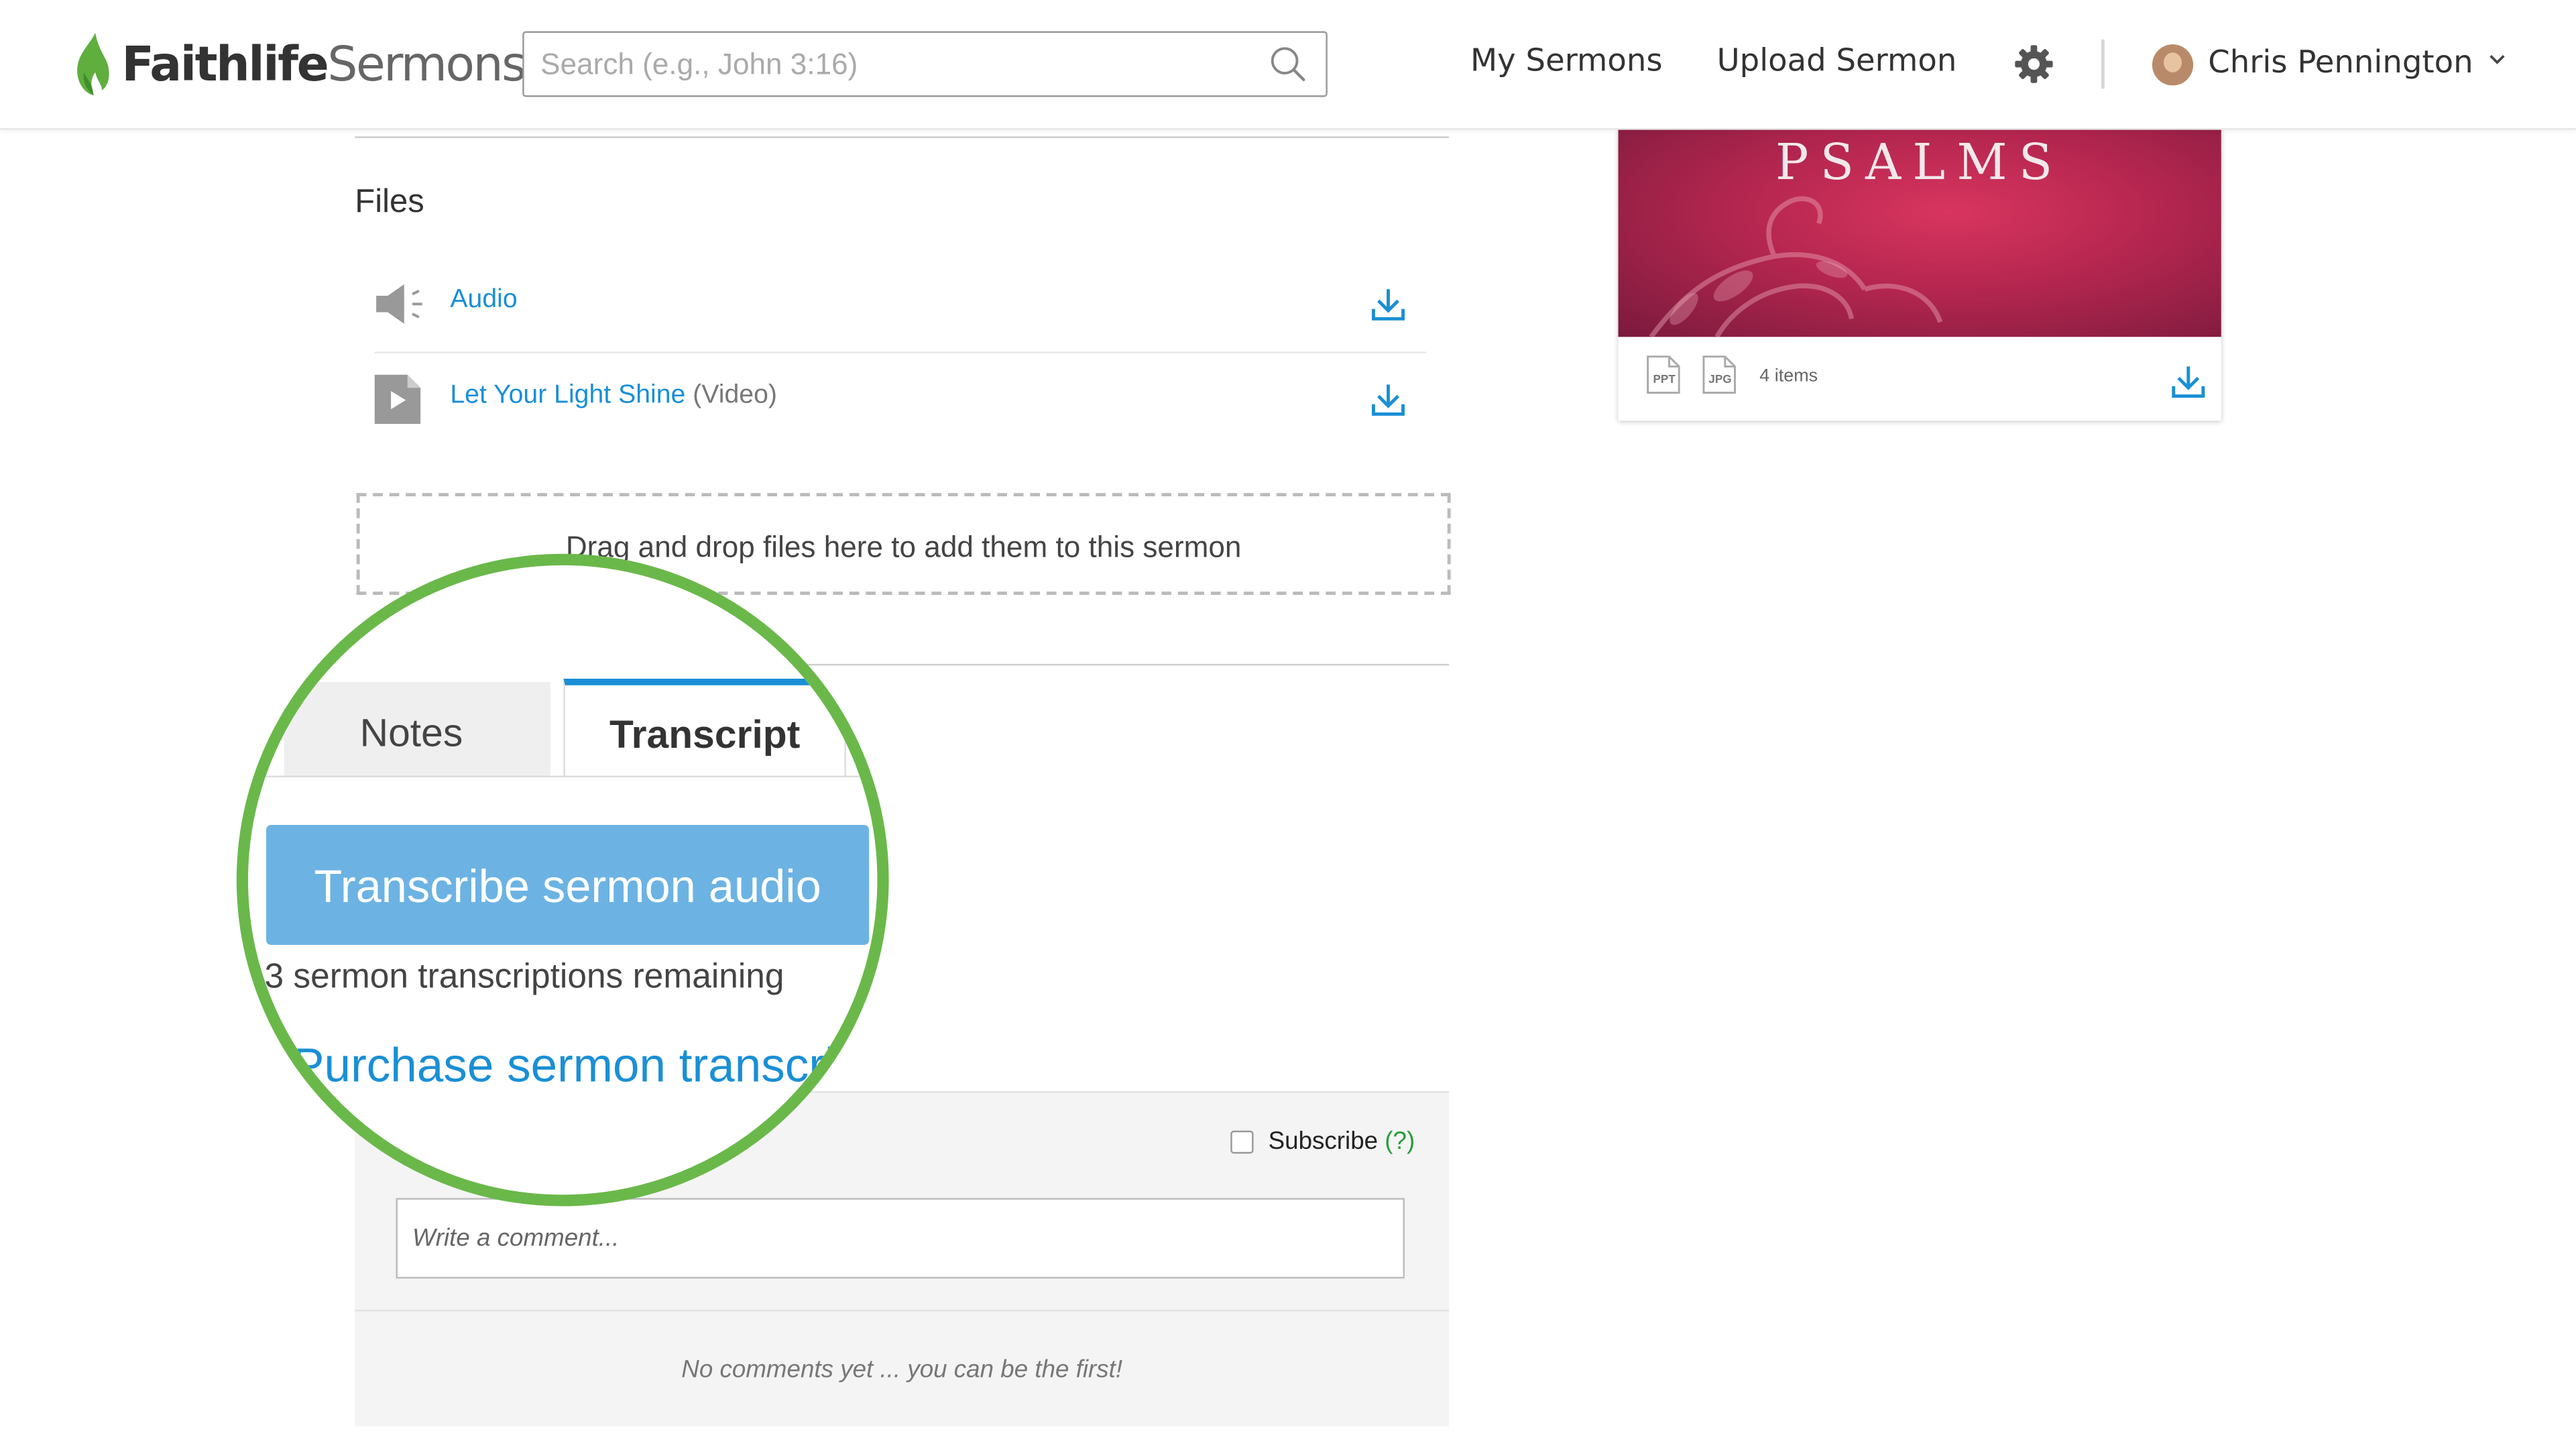  What do you see at coordinates (417, 729) in the screenshot?
I see `tab-notes: Notes` at bounding box center [417, 729].